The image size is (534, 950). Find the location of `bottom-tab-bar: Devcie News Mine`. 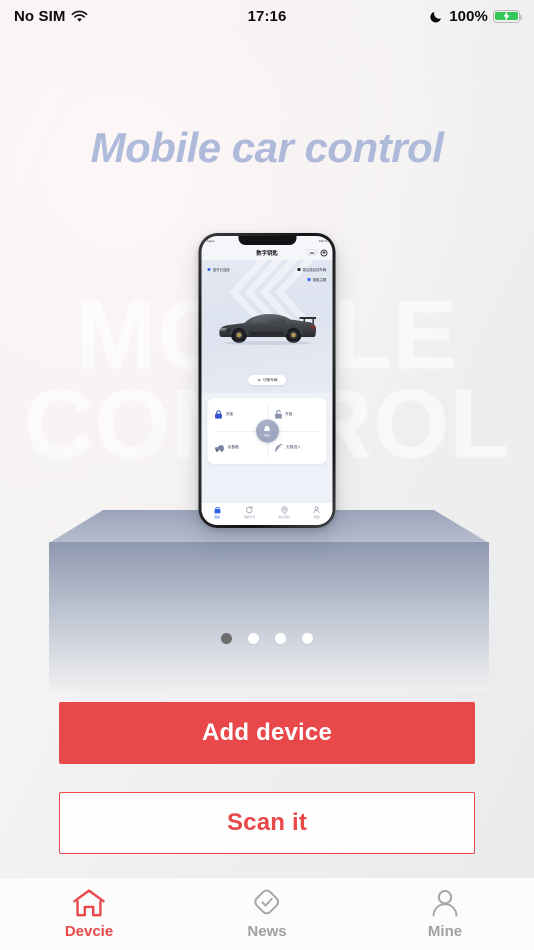

bottom-tab-bar: Devcie News Mine is located at coordinates (267, 913).